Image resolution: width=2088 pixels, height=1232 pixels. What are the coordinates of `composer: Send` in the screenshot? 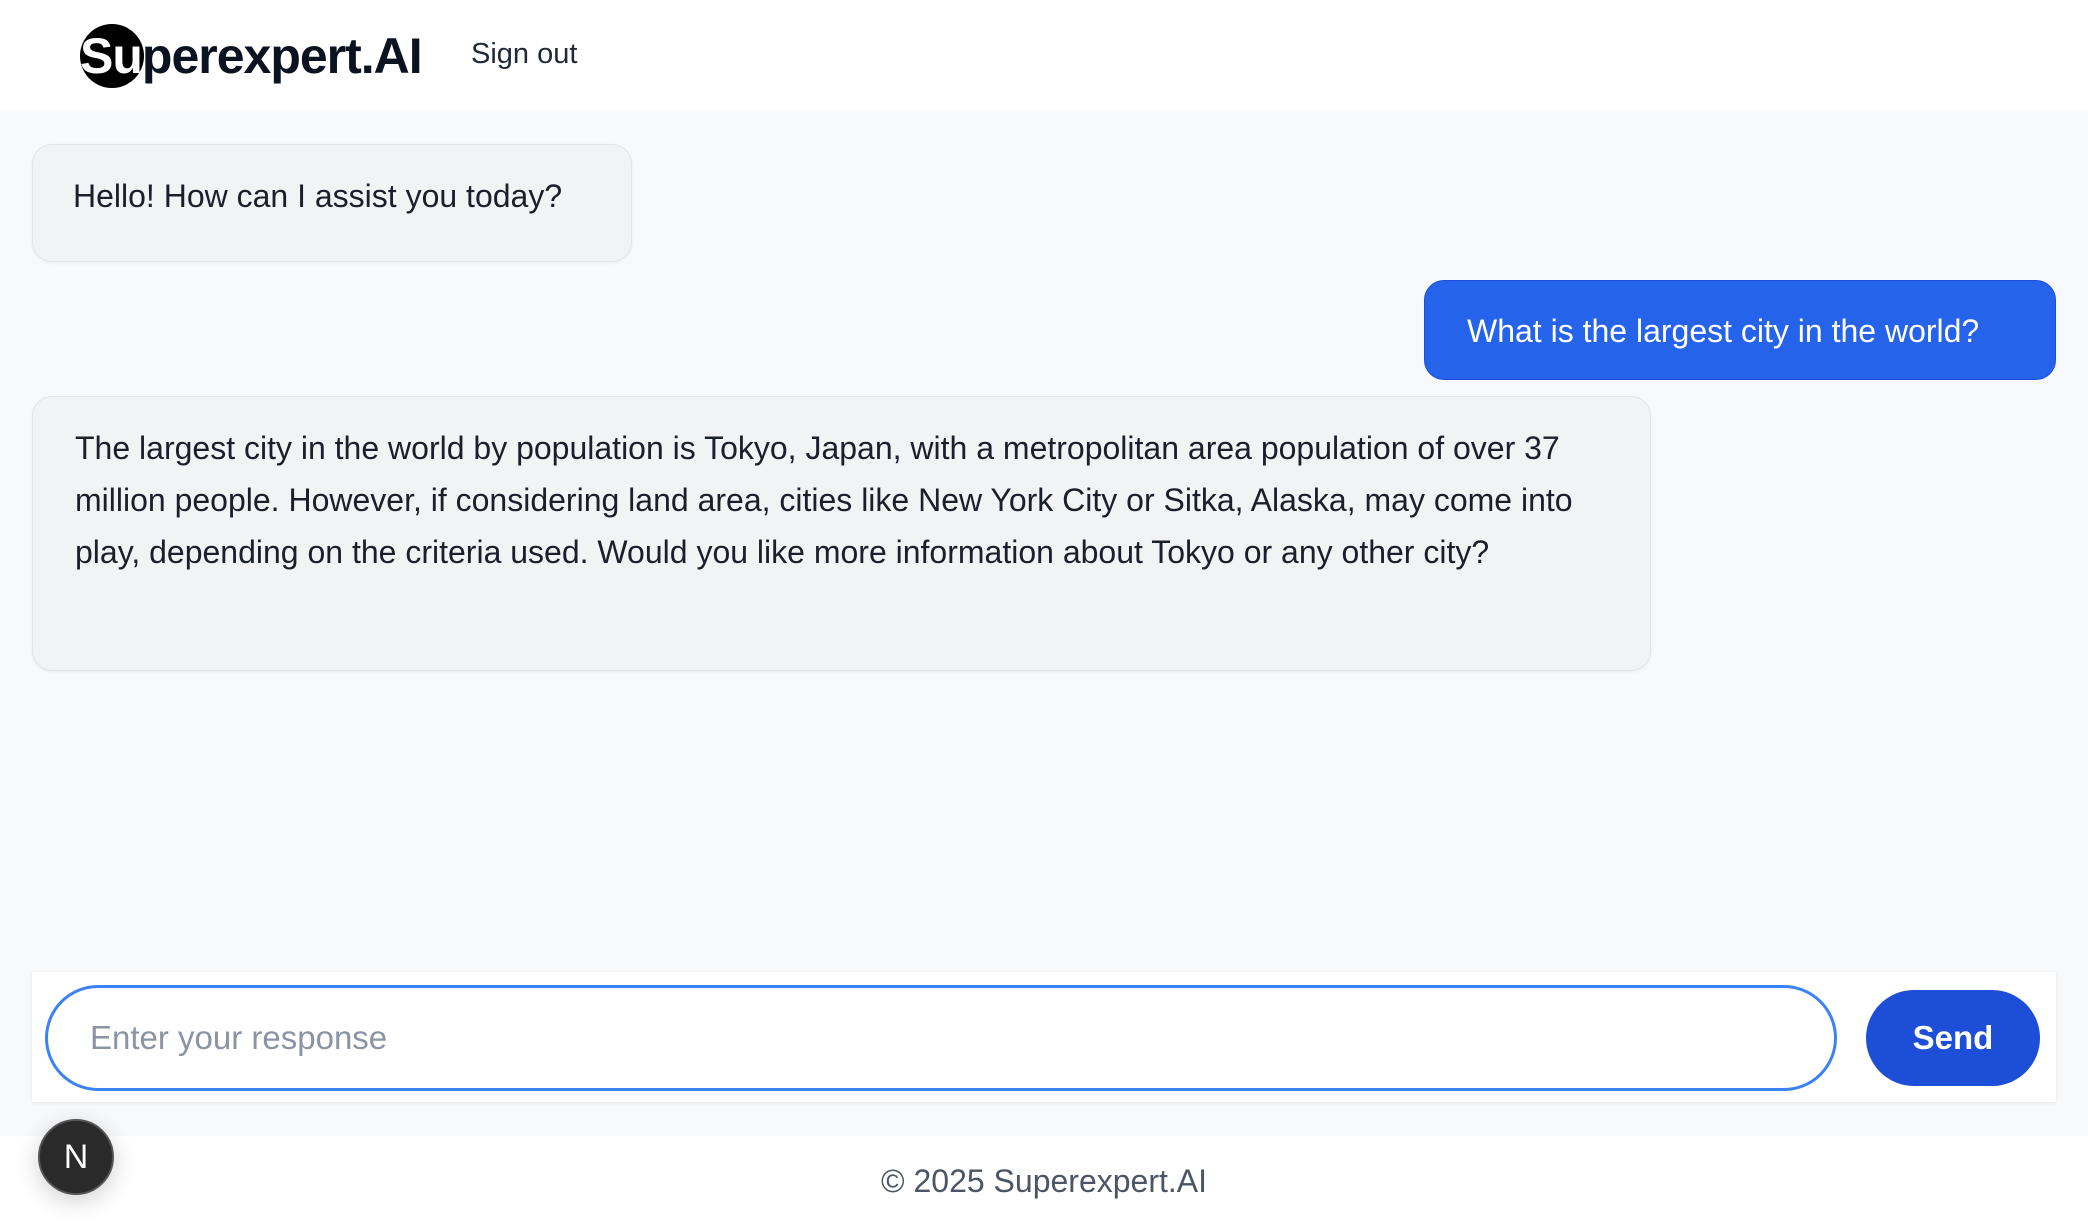 It's located at (1044, 1037).